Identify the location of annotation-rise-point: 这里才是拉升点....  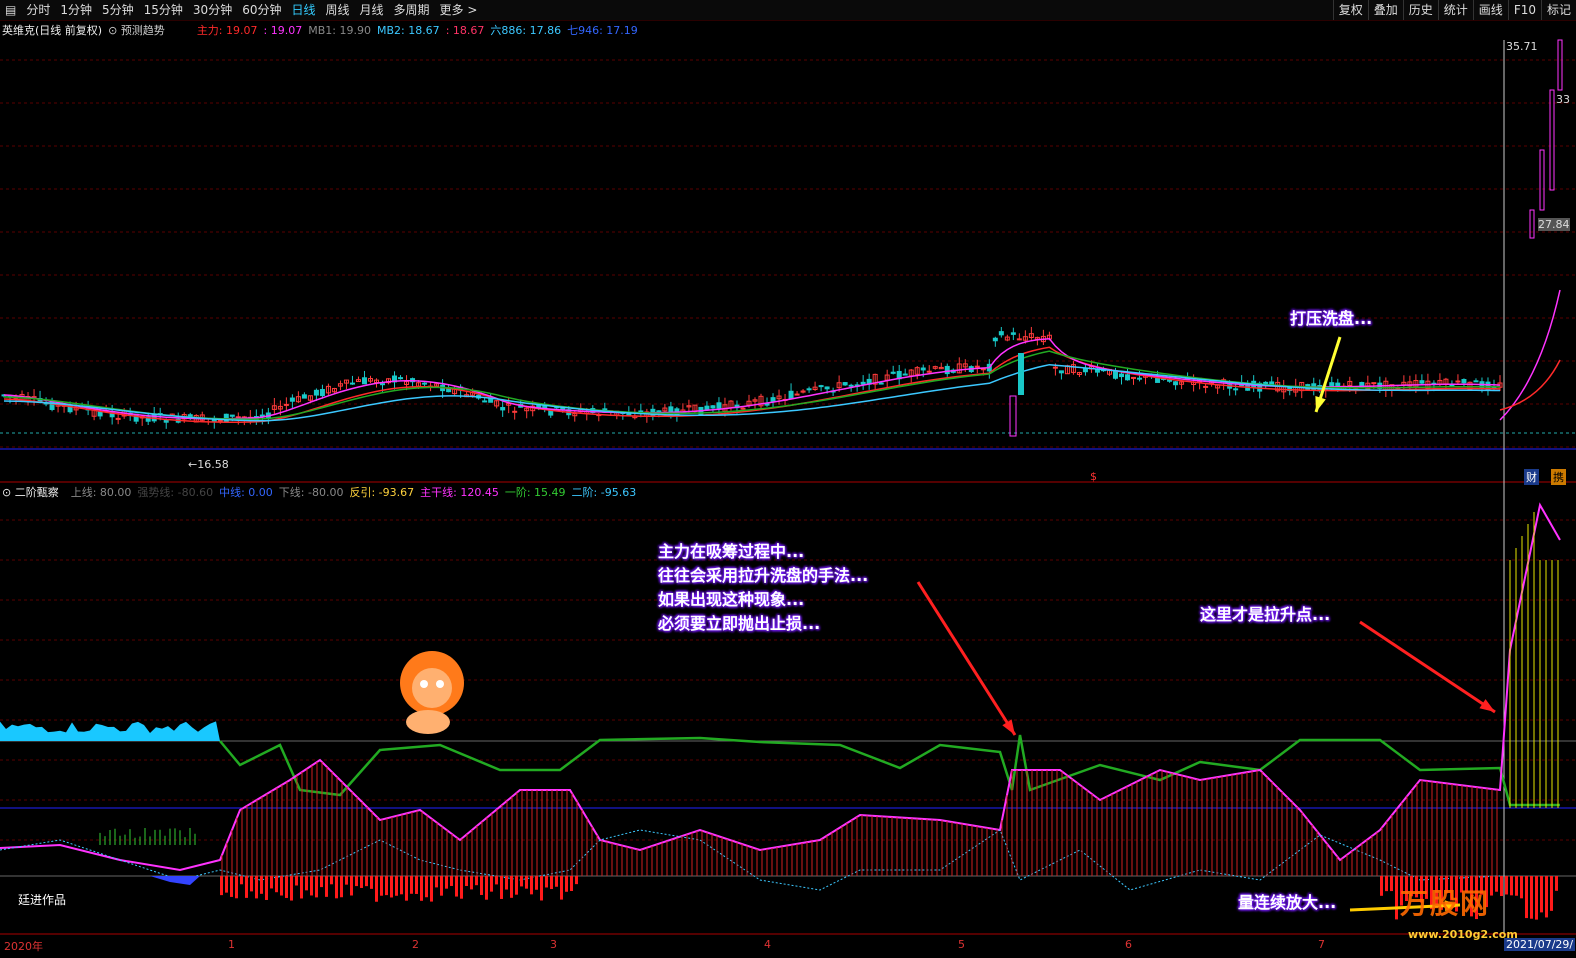
(1265, 614).